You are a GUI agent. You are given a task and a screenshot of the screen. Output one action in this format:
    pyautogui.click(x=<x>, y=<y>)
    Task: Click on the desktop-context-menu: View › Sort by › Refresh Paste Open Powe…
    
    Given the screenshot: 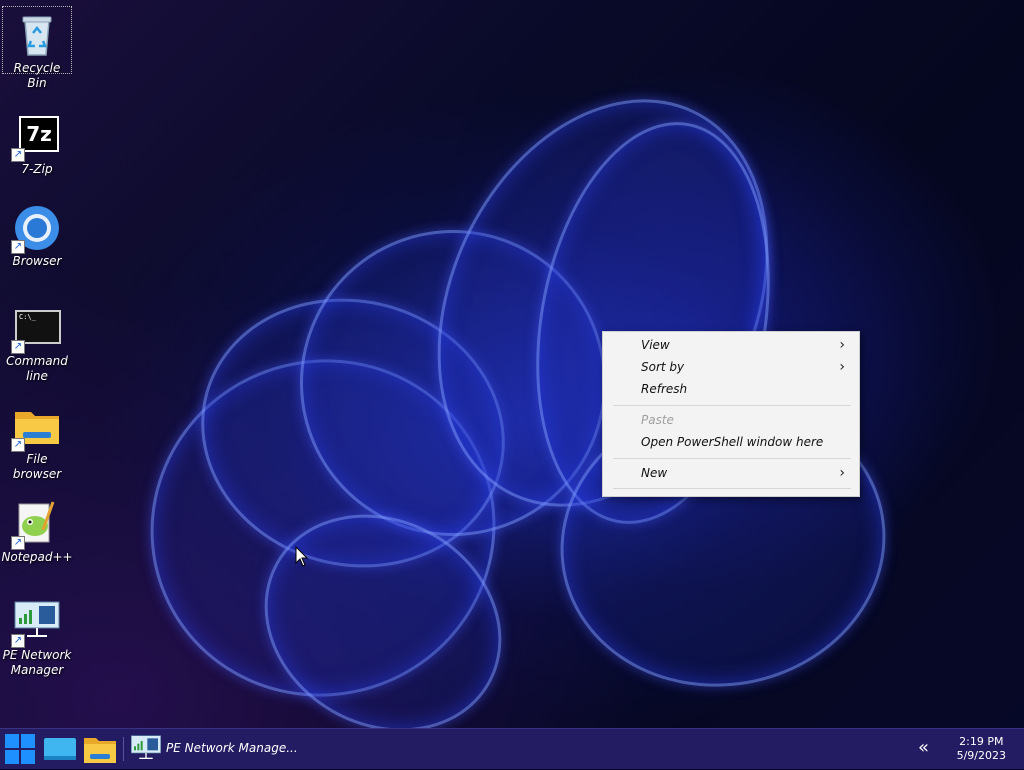 What is the action you would take?
    pyautogui.click(x=731, y=414)
    